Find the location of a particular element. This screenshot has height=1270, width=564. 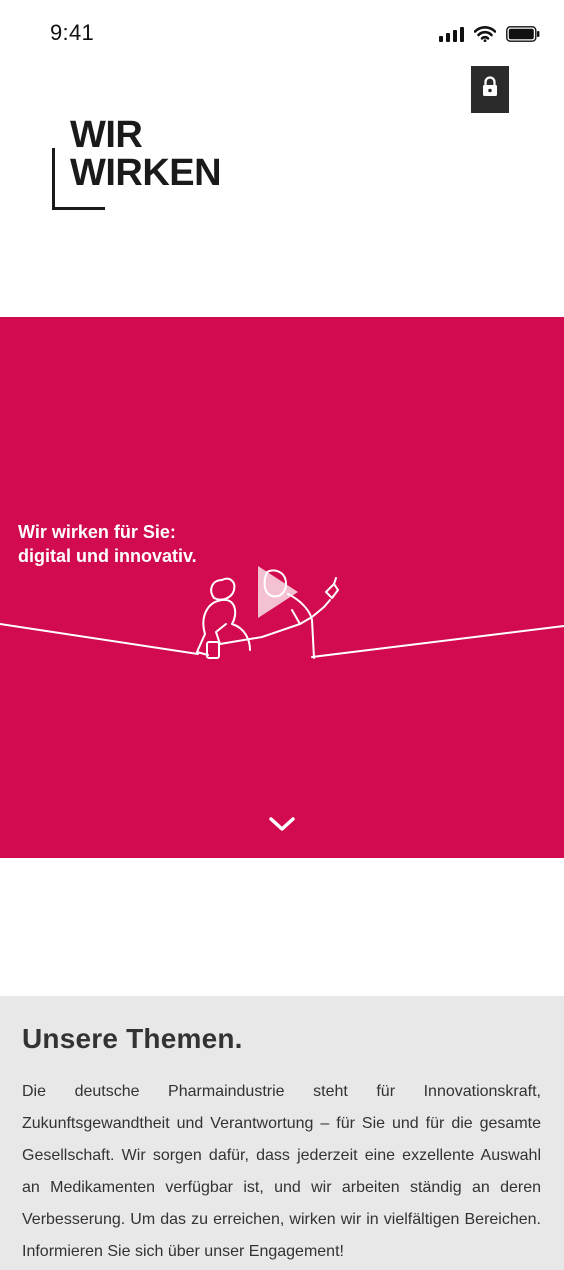

play-icon is located at coordinates (278, 592).